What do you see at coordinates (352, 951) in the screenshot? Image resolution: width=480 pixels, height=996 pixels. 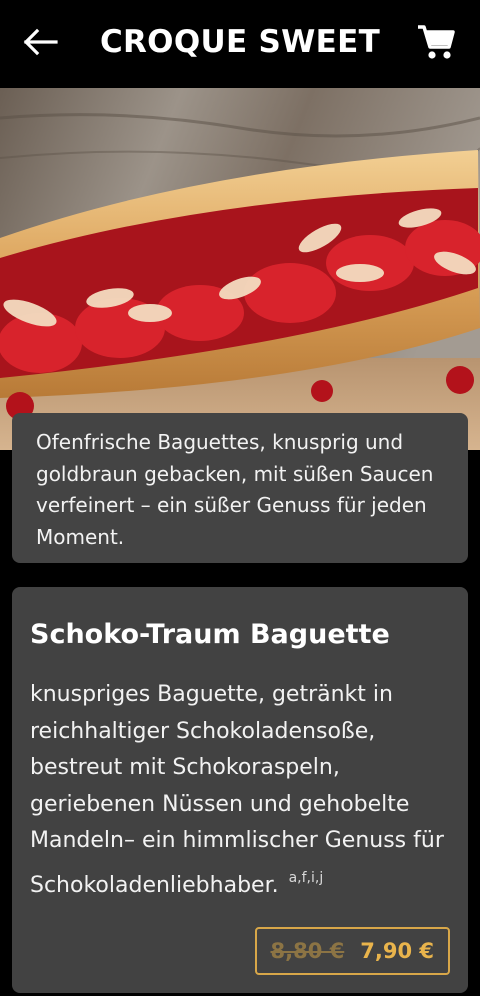 I see `price-badge: 8,80 € 7,90 €` at bounding box center [352, 951].